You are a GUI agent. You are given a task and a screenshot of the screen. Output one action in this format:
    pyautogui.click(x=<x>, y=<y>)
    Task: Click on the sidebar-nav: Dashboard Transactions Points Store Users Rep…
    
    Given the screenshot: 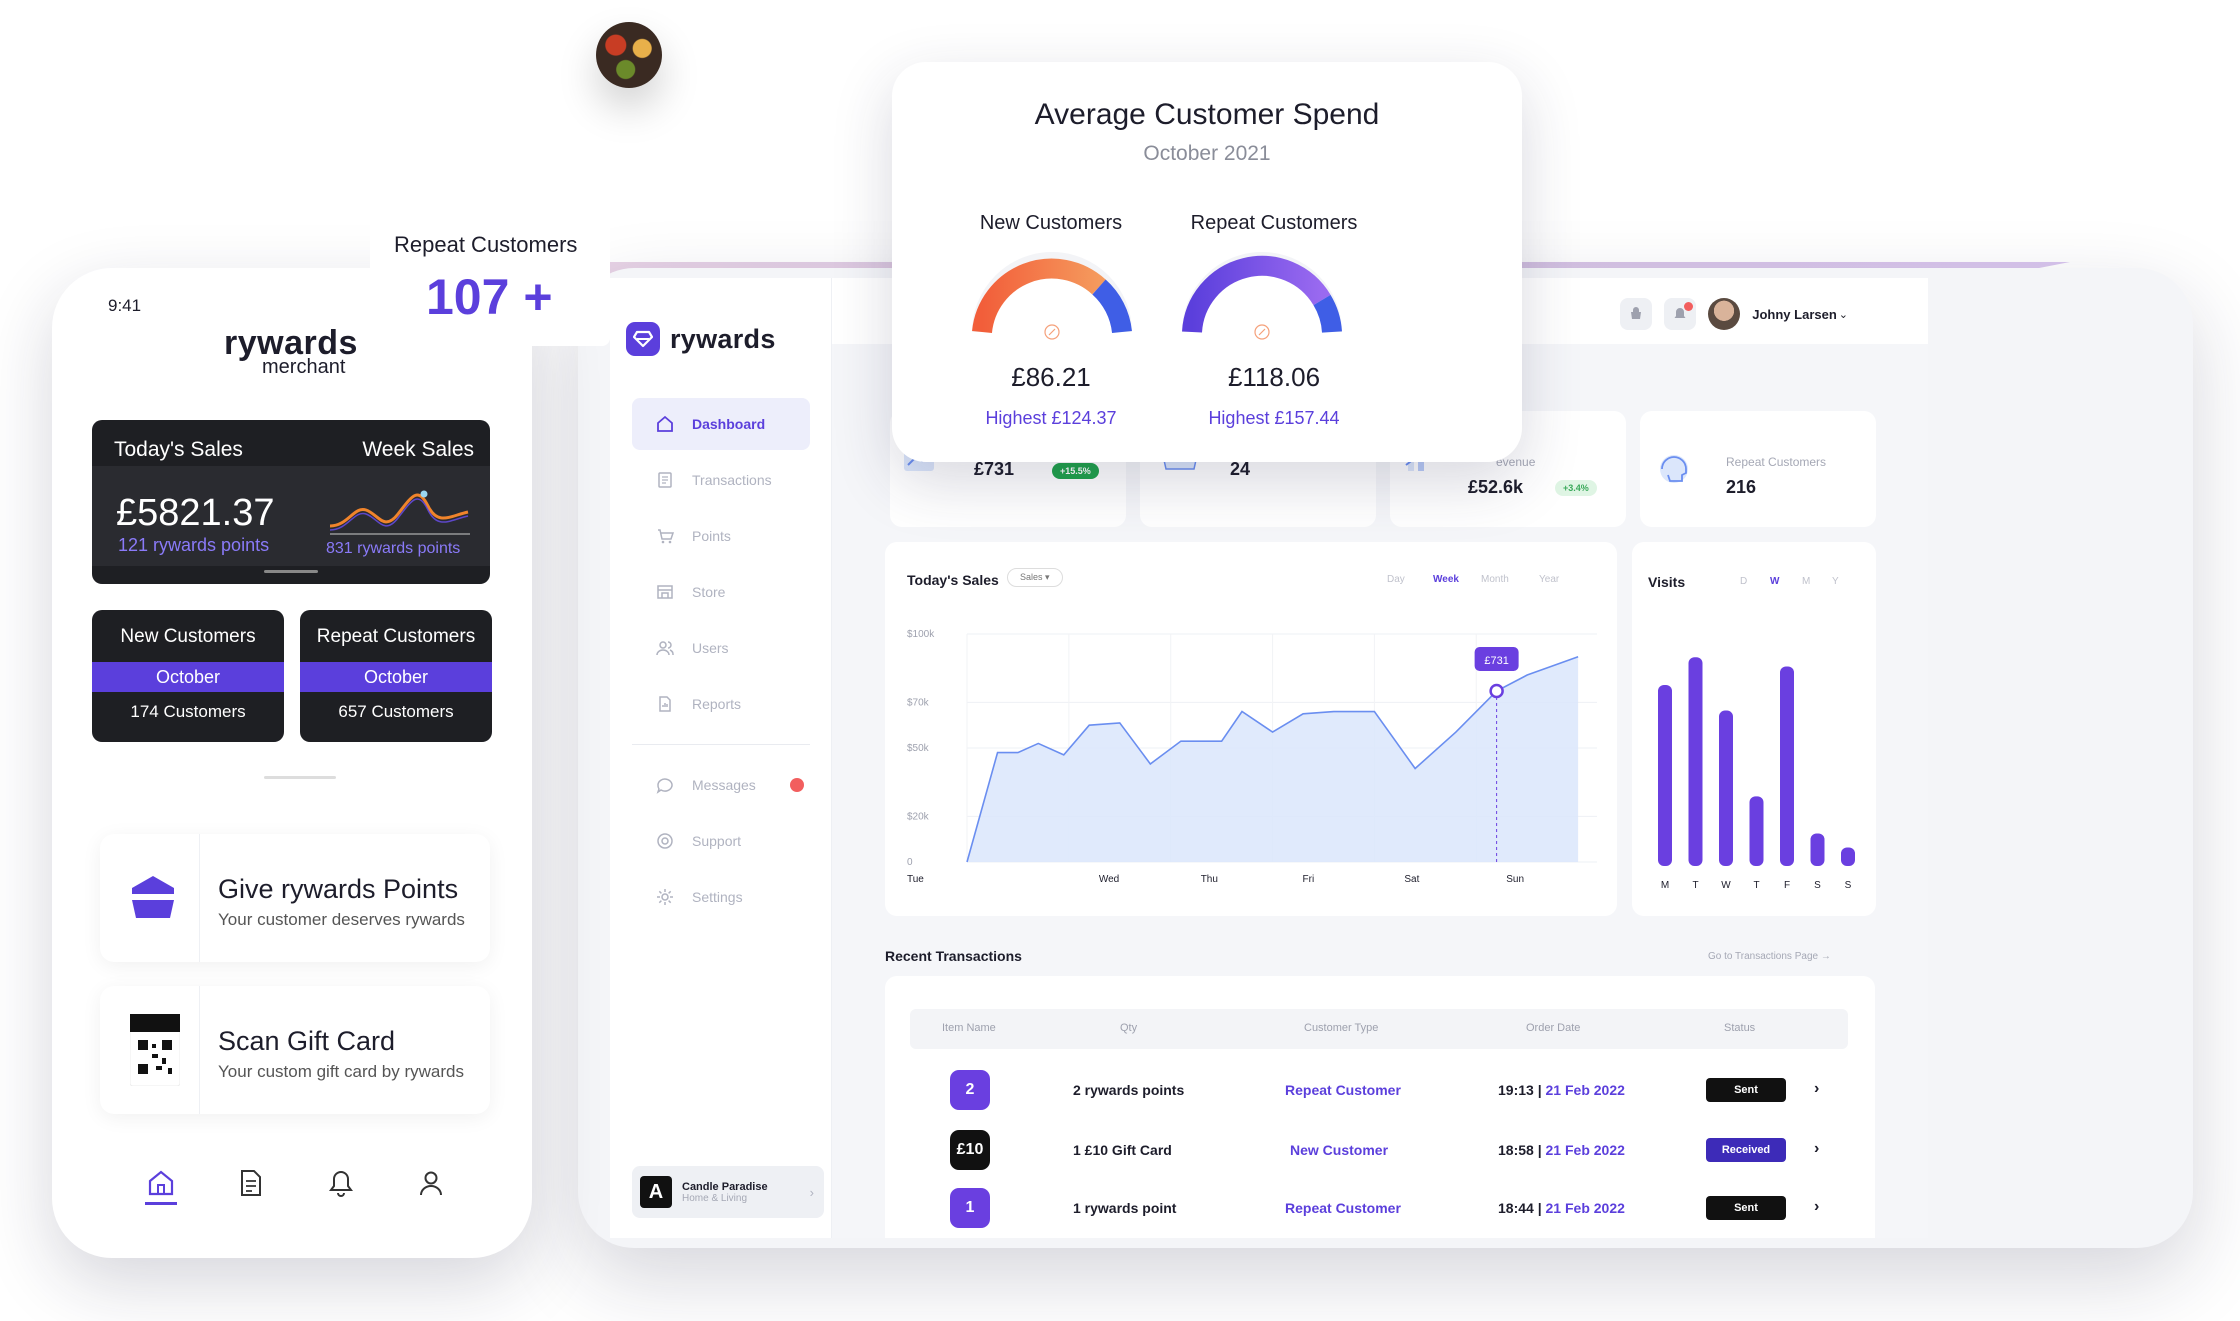 What is the action you would take?
    pyautogui.click(x=721, y=662)
    